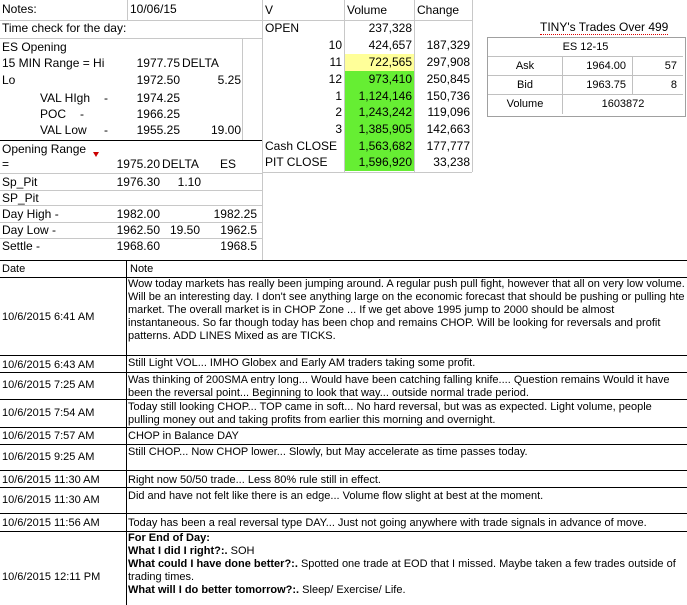 Image resolution: width=687 pixels, height=605 pixels. Describe the element at coordinates (189, 182) in the screenshot. I see `sp-pit-delta: 1.10` at that location.